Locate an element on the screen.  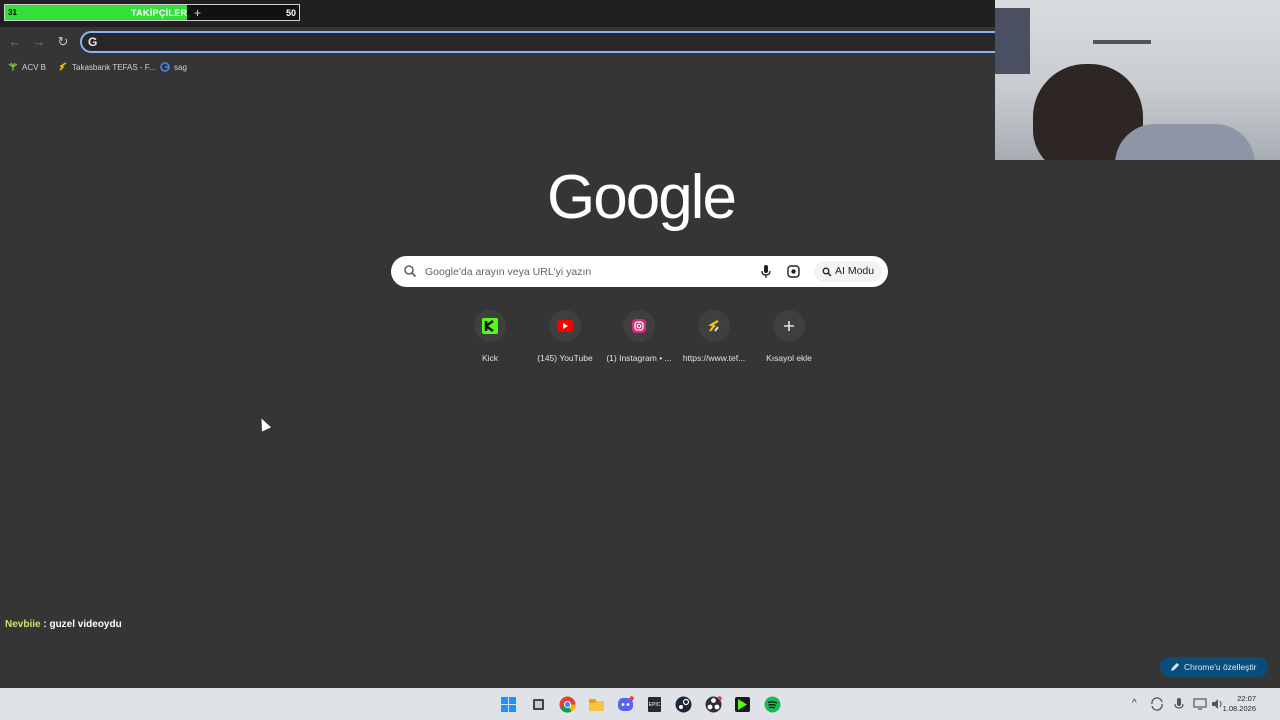
webcam-person-shirt is located at coordinates (1185, 142).